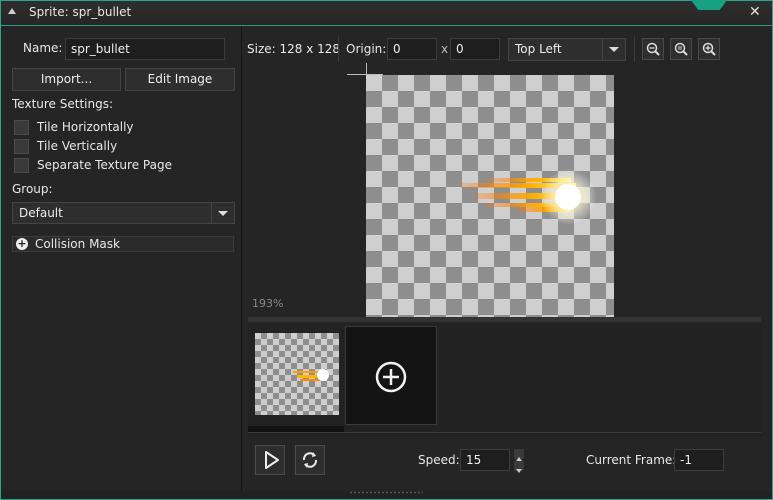 This screenshot has width=773, height=500. Describe the element at coordinates (519, 467) in the screenshot. I see `speed-decrement-button` at that location.